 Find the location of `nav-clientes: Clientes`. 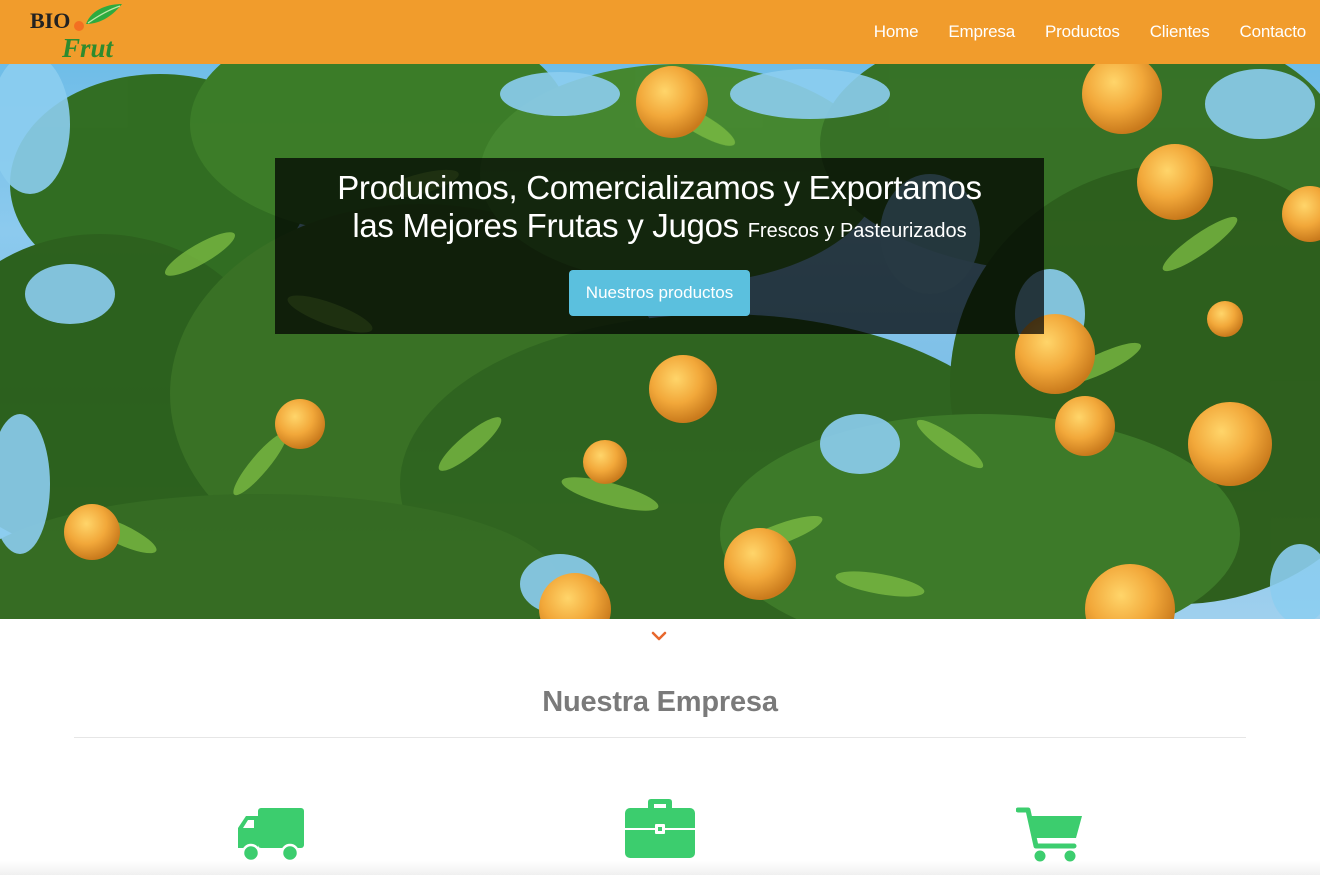

nav-clientes: Clientes is located at coordinates (1180, 32).